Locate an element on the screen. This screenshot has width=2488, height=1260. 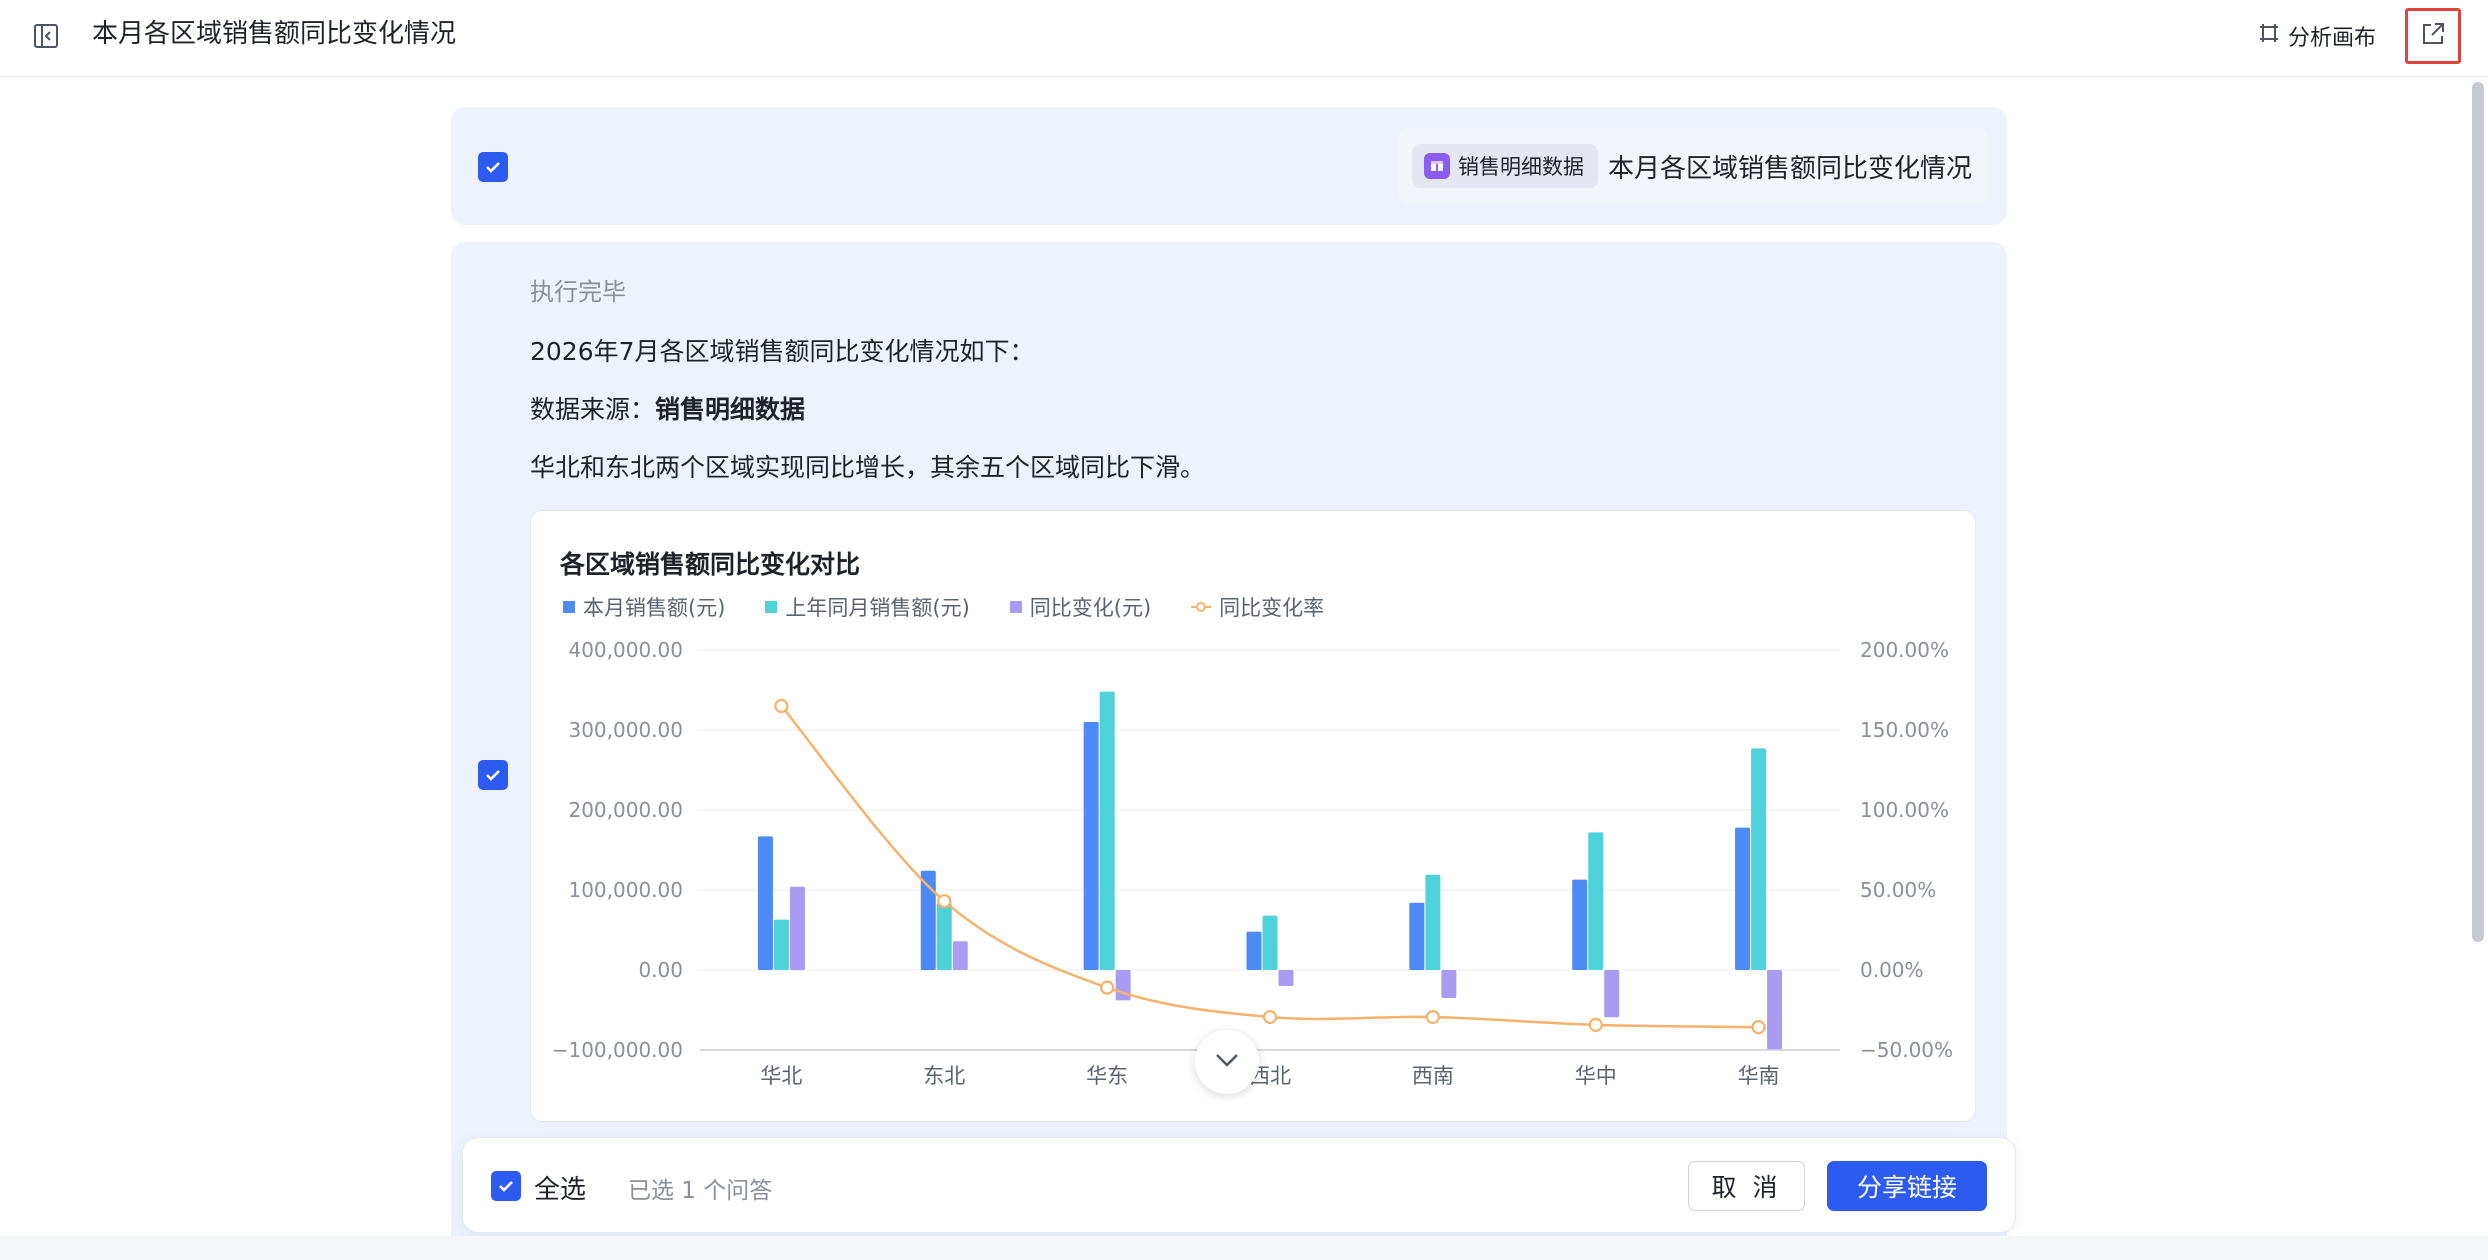
bar-华南-2 is located at coordinates (1775, 1010).